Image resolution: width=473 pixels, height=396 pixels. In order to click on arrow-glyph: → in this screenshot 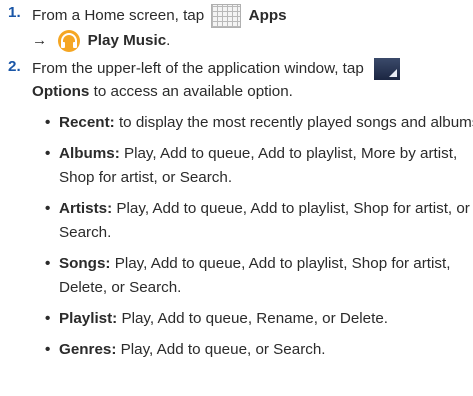, I will do `click(40, 41)`.